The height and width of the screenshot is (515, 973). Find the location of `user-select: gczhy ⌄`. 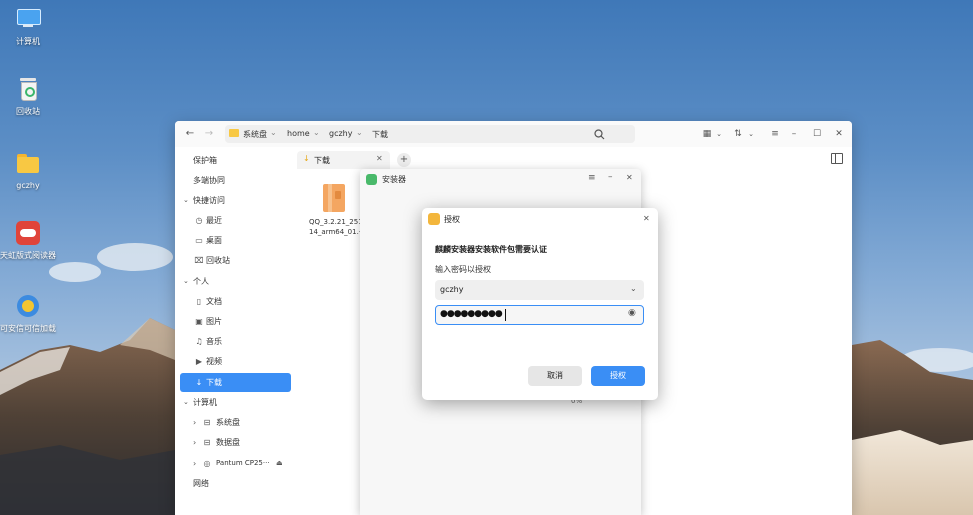

user-select: gczhy ⌄ is located at coordinates (539, 290).